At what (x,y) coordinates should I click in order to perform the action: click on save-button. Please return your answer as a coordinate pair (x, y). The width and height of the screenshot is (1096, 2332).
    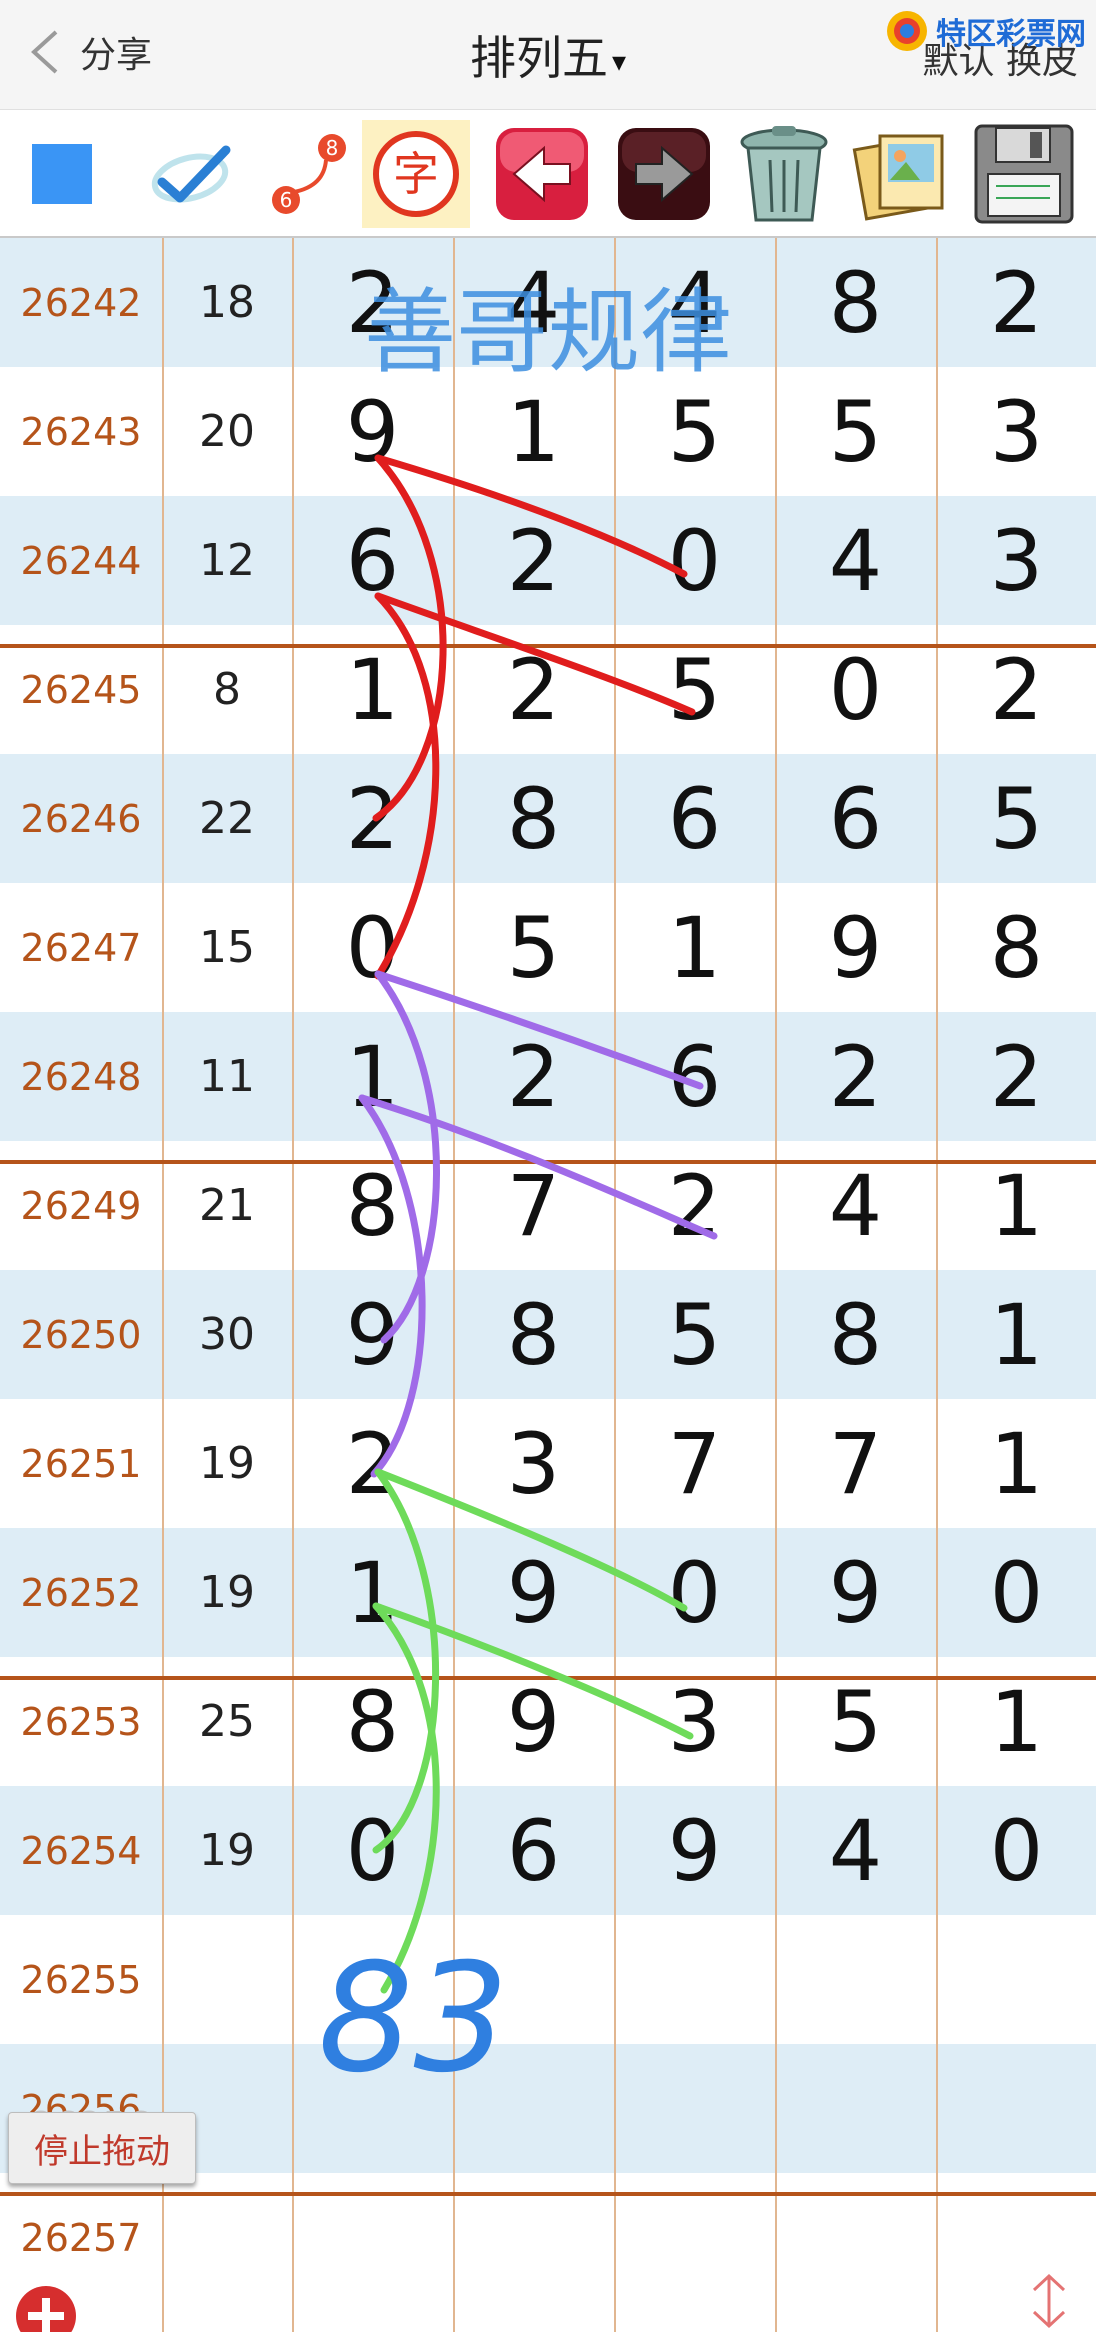
    Looking at the image, I should click on (1024, 174).